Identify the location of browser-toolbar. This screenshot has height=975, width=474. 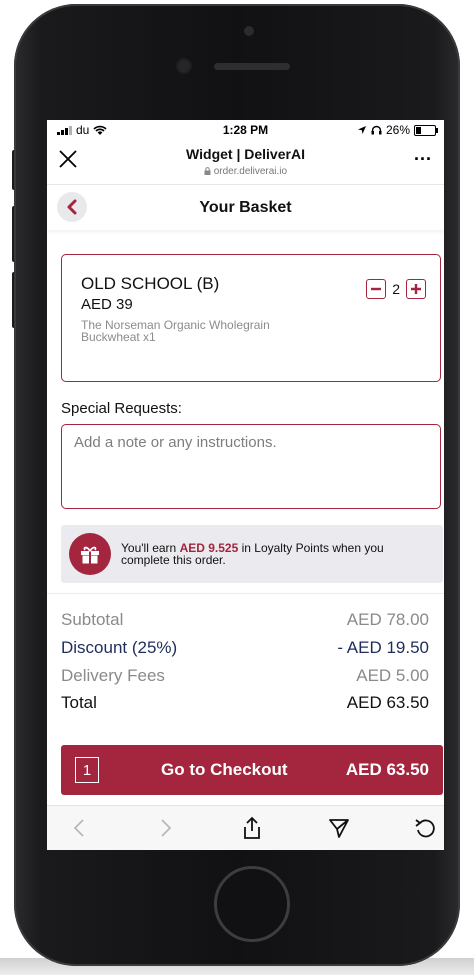
(245, 827).